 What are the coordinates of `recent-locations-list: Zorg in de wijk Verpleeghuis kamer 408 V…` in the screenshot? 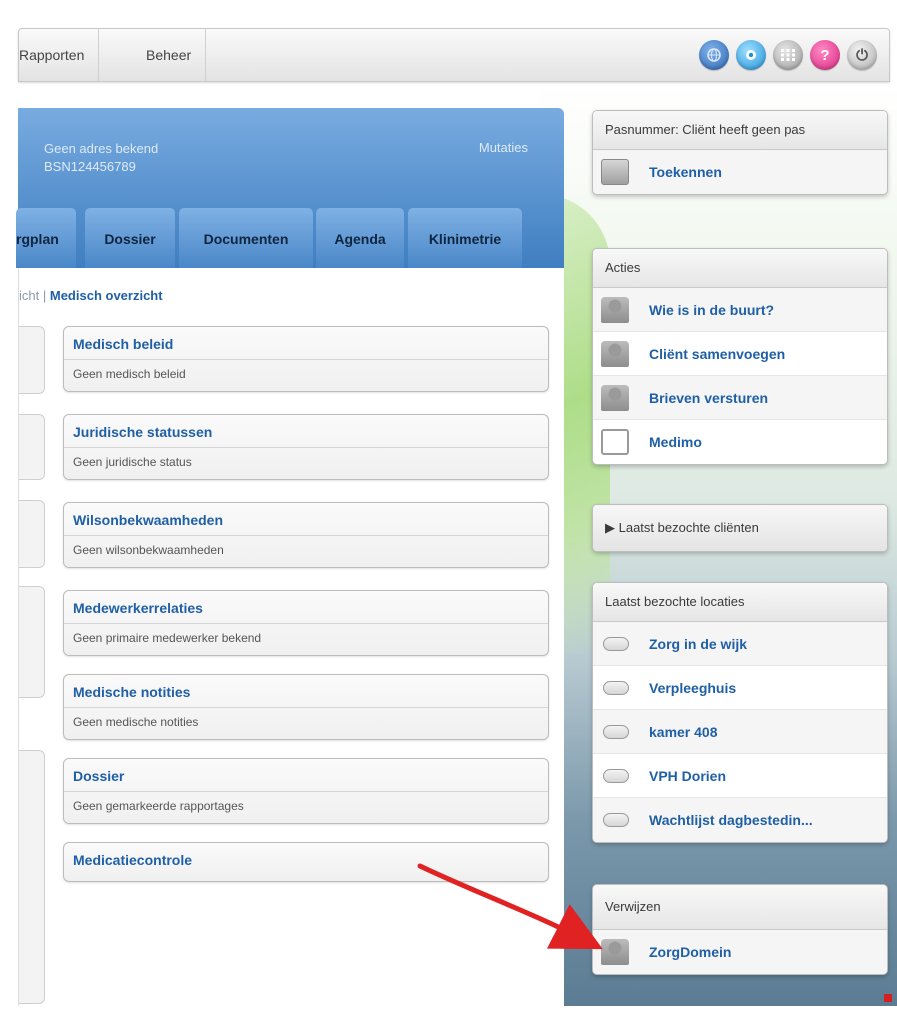 It's located at (740, 732).